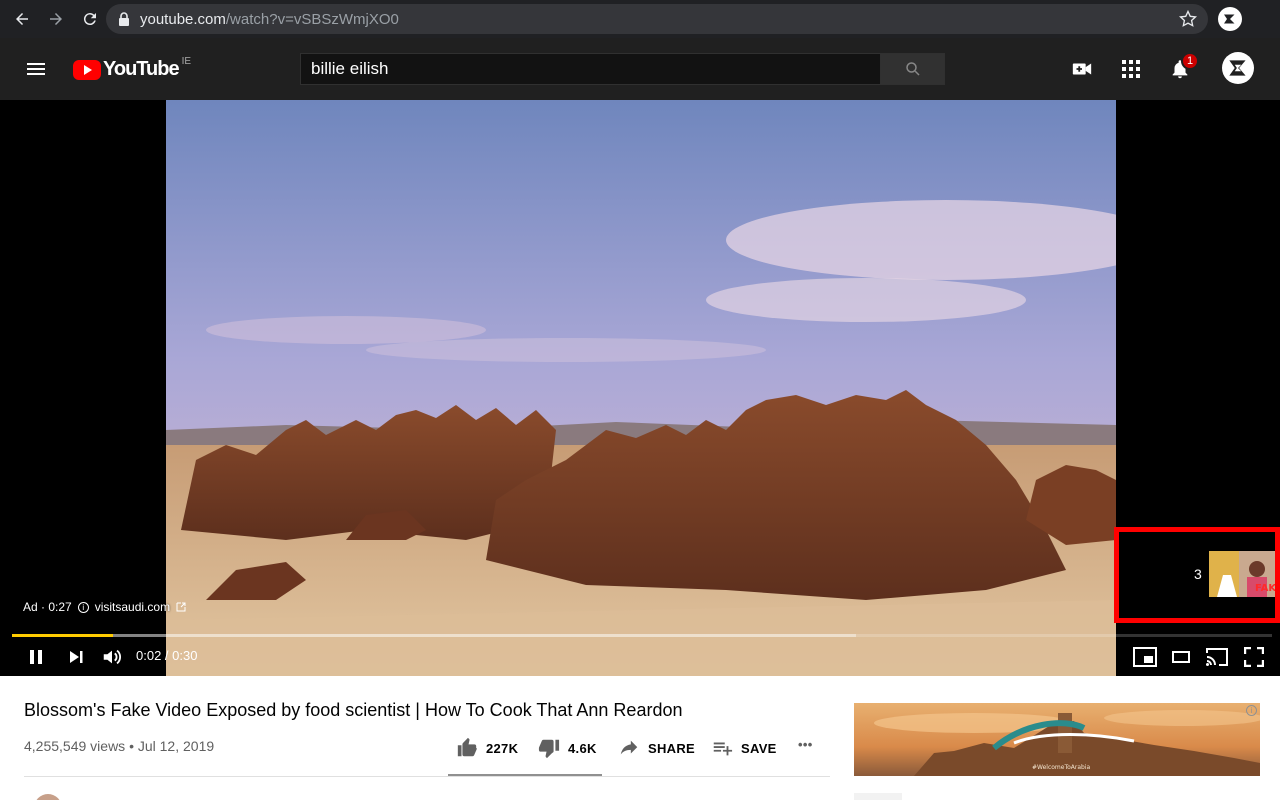  Describe the element at coordinates (1181, 657) in the screenshot. I see `theater-icon` at that location.